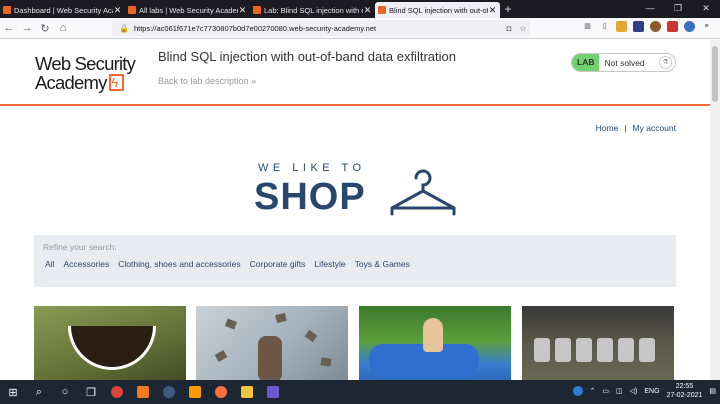 This screenshot has width=720, height=404. I want to click on extension-icons: ▥ ▯ ≡, so click(647, 26).